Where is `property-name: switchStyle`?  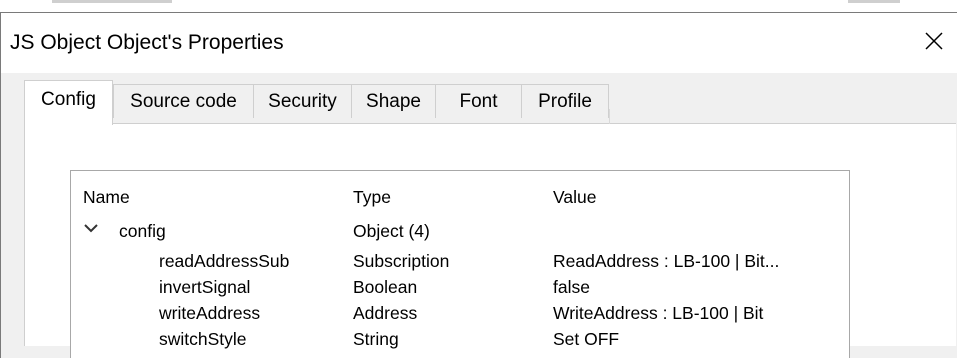
property-name: switchStyle is located at coordinates (203, 339).